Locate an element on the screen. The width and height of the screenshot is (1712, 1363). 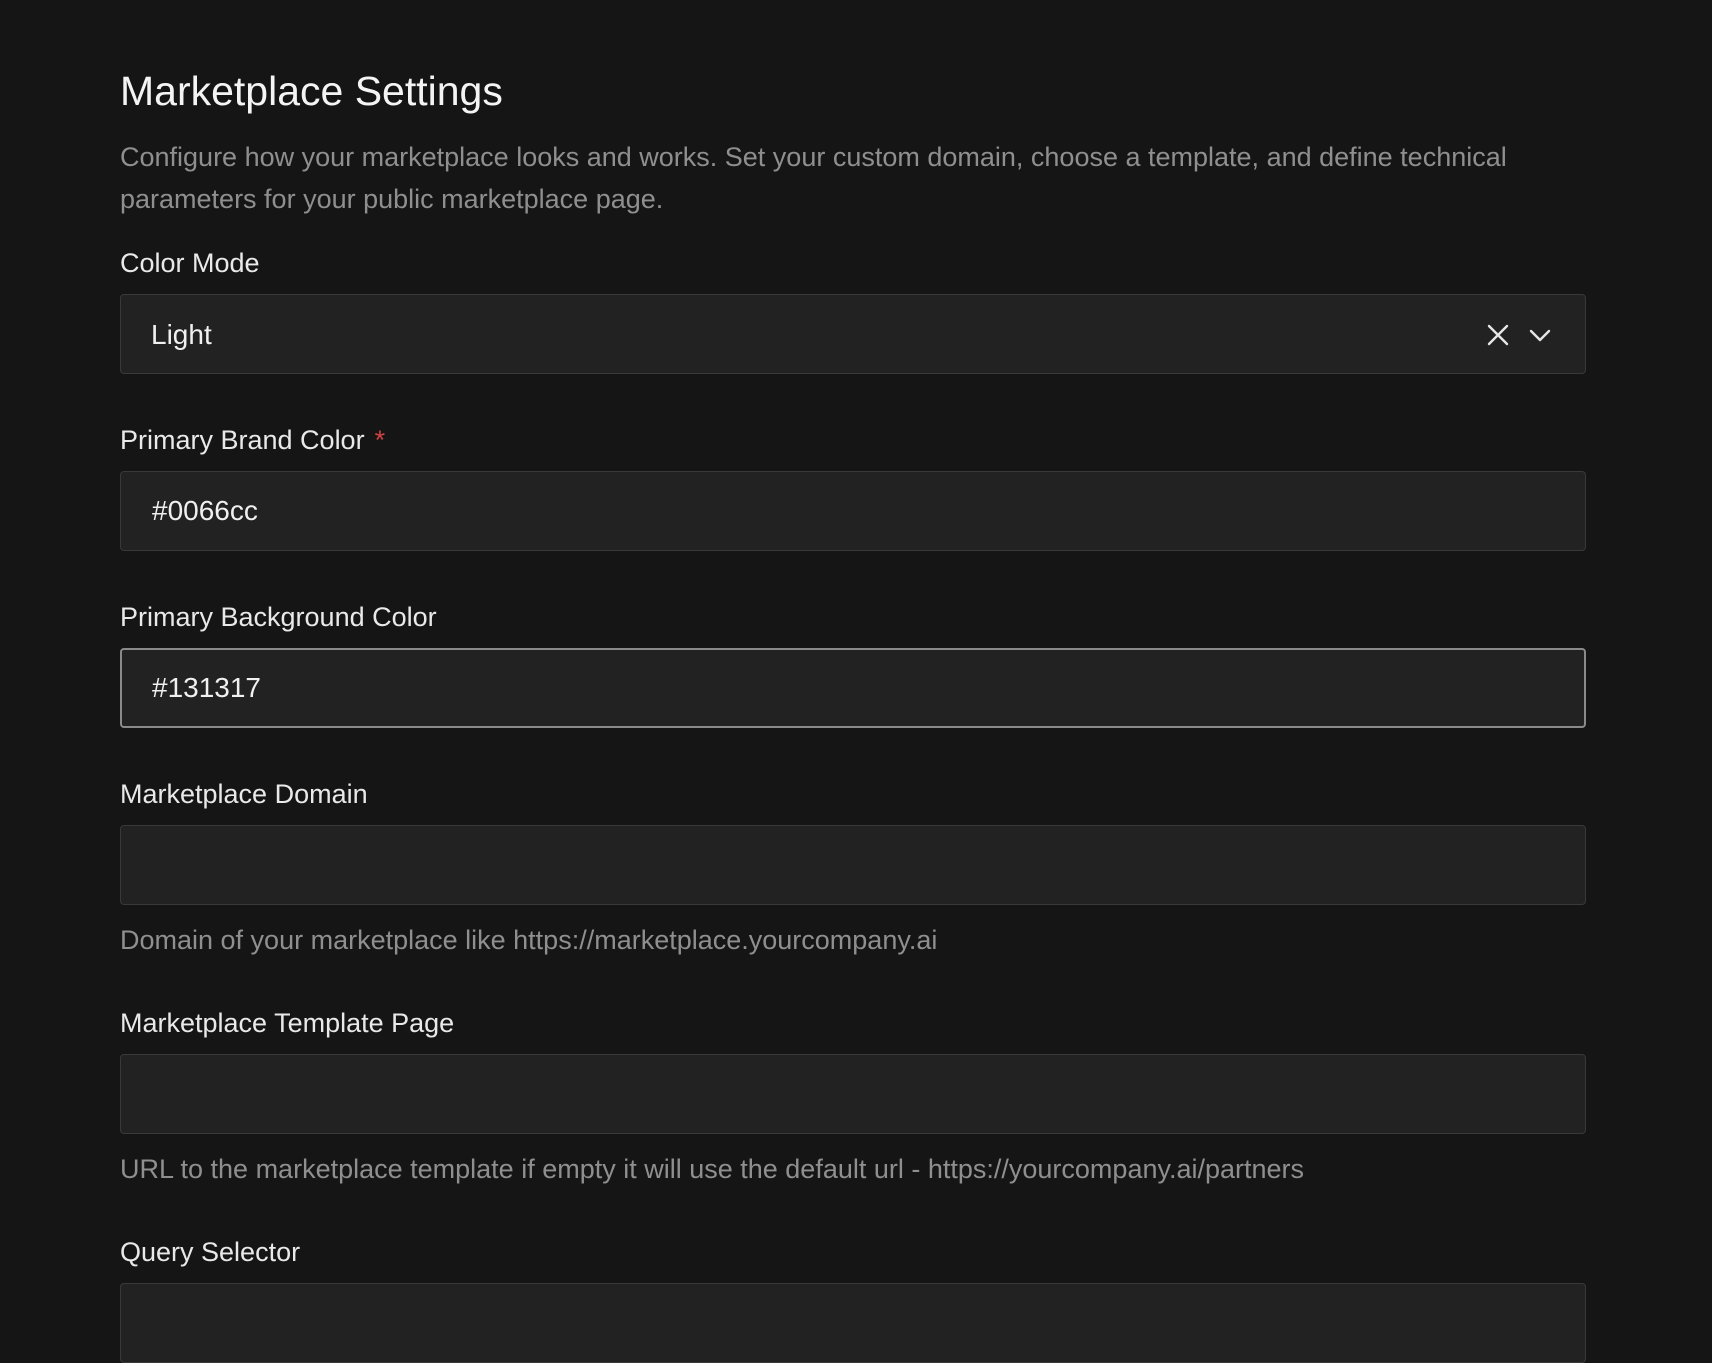
marketplace-domain-input is located at coordinates (853, 865).